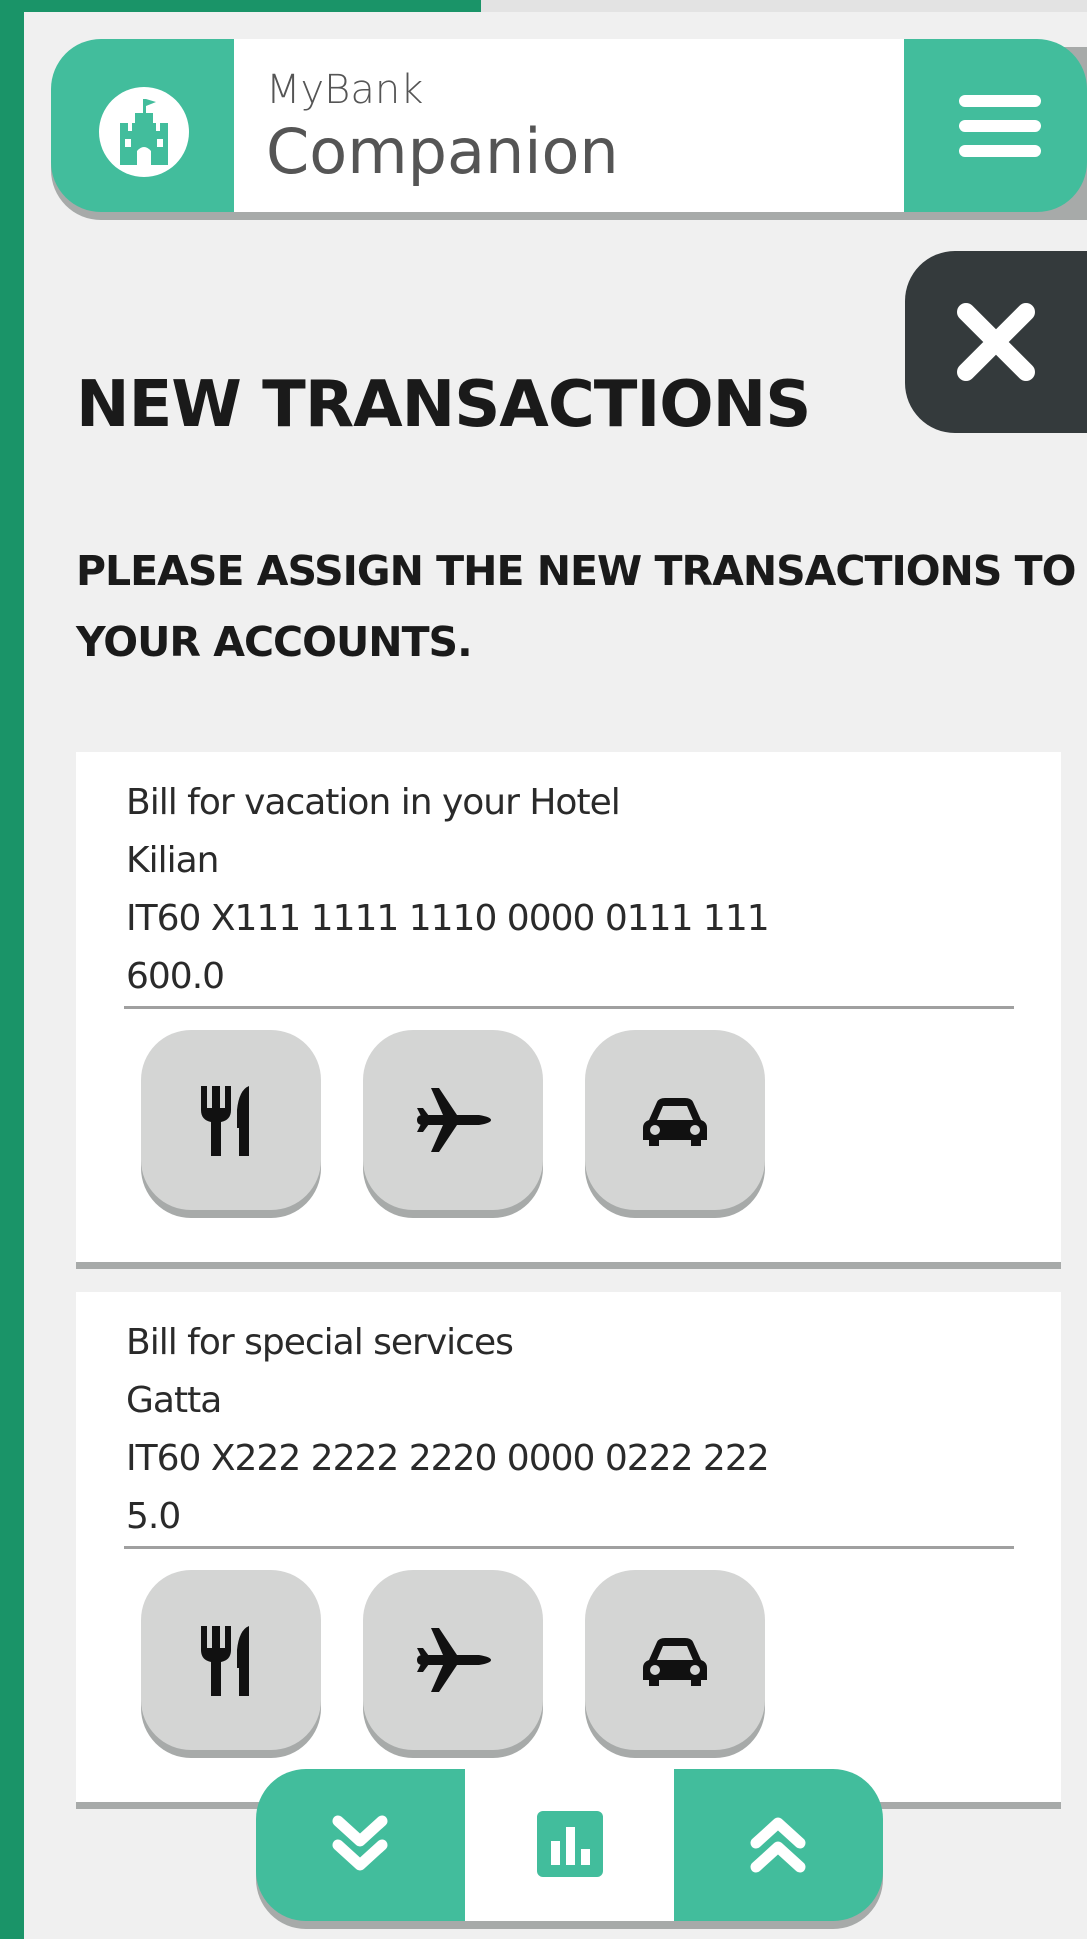  I want to click on close-button, so click(996, 342).